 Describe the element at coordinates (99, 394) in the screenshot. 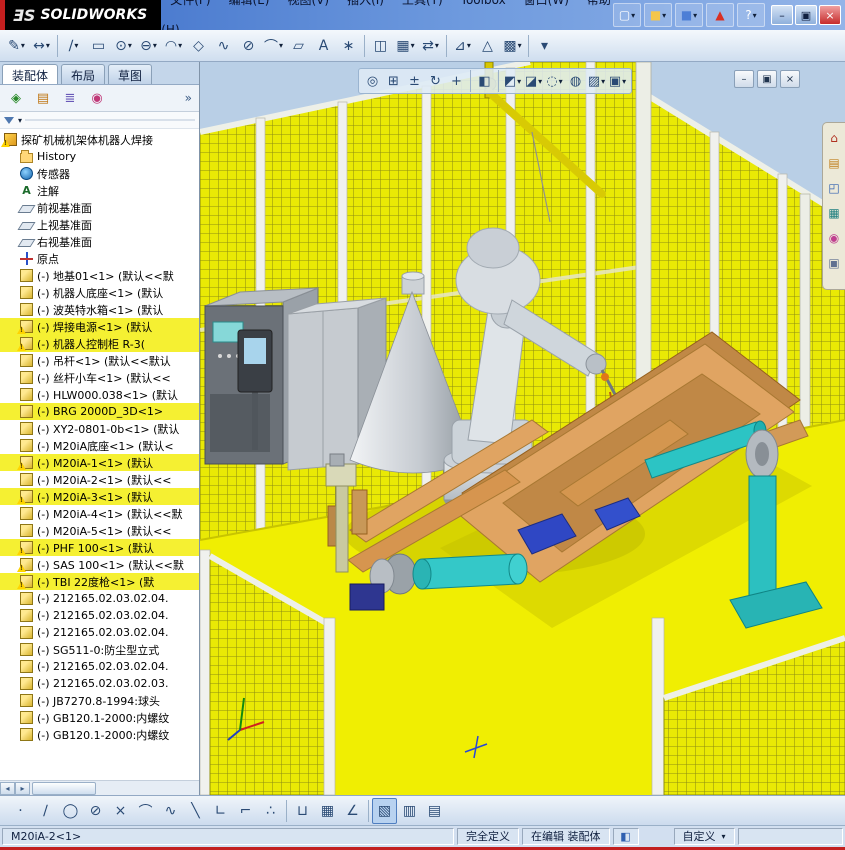

I see `tree-item: (-) HLW000.038<1> (默认` at that location.